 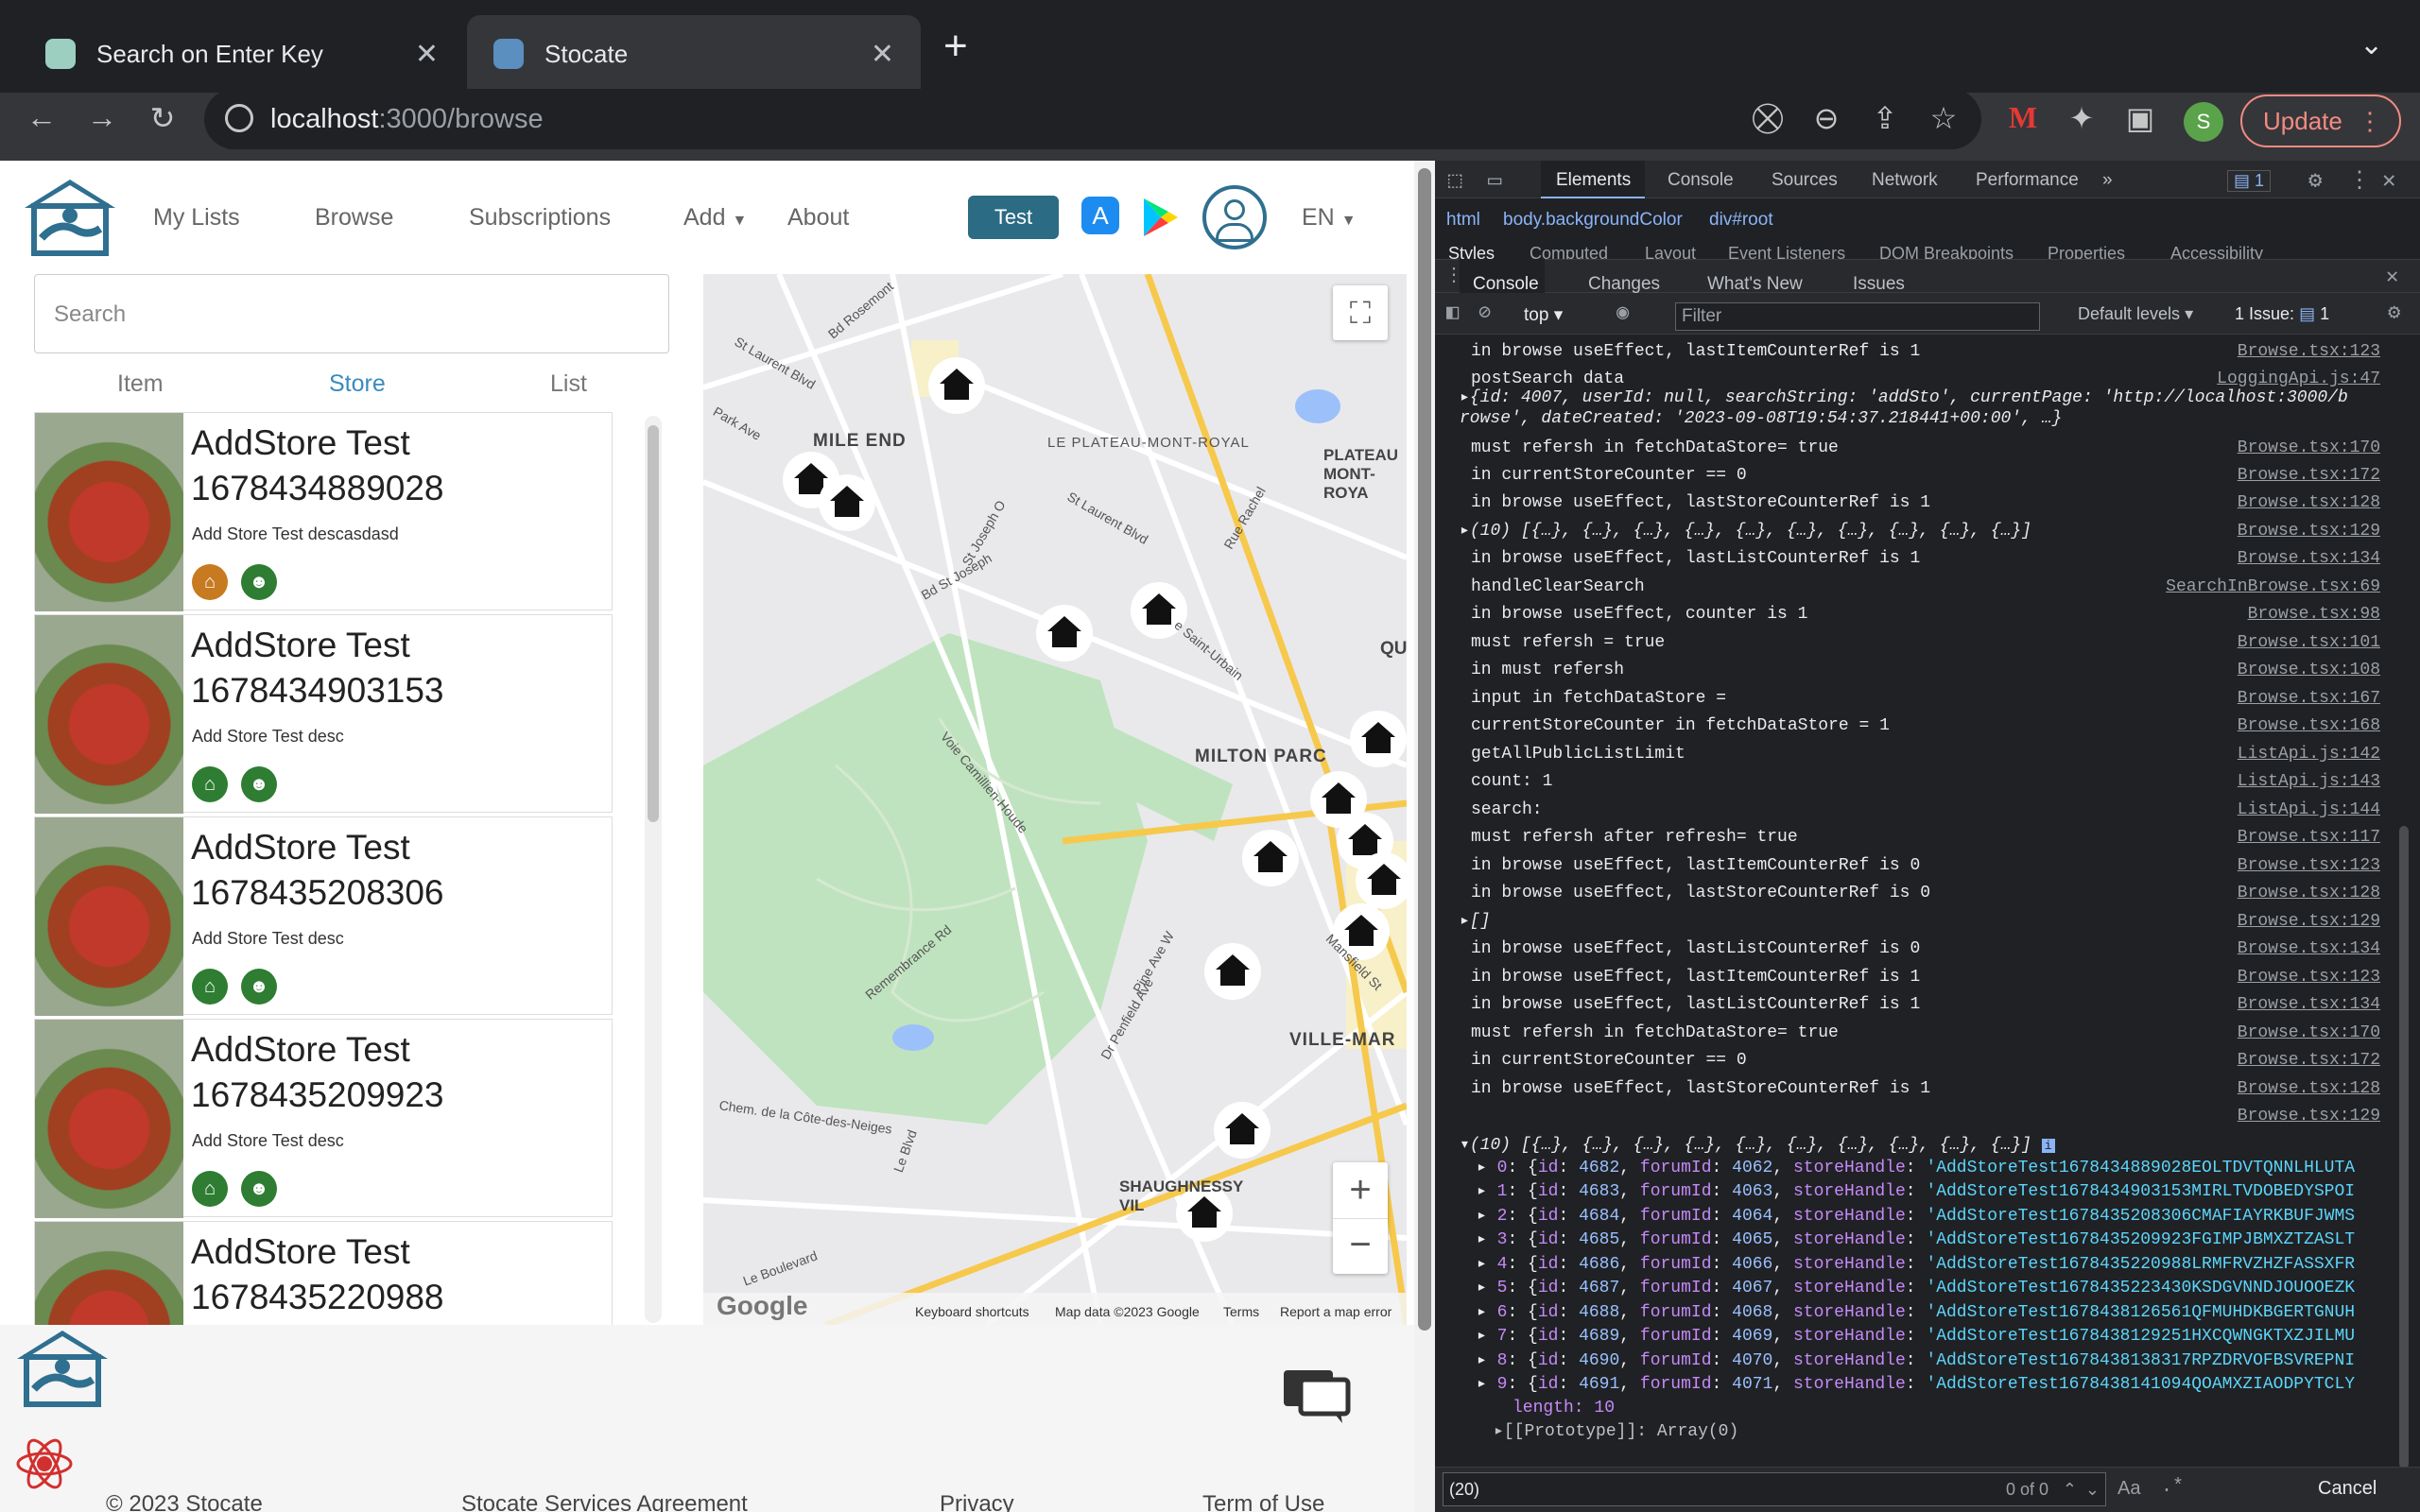 I want to click on inspect-icon: ⬚, so click(x=1454, y=180).